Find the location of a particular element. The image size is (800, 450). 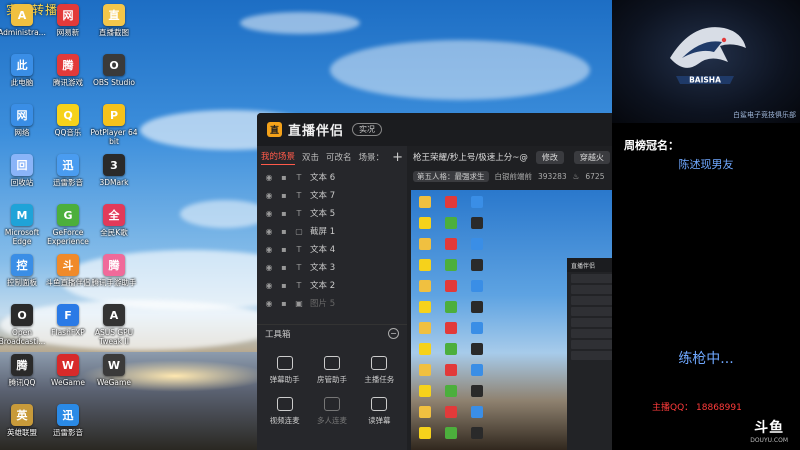

desktop-icon-label: QQ音乐 is located at coordinates (68, 132).